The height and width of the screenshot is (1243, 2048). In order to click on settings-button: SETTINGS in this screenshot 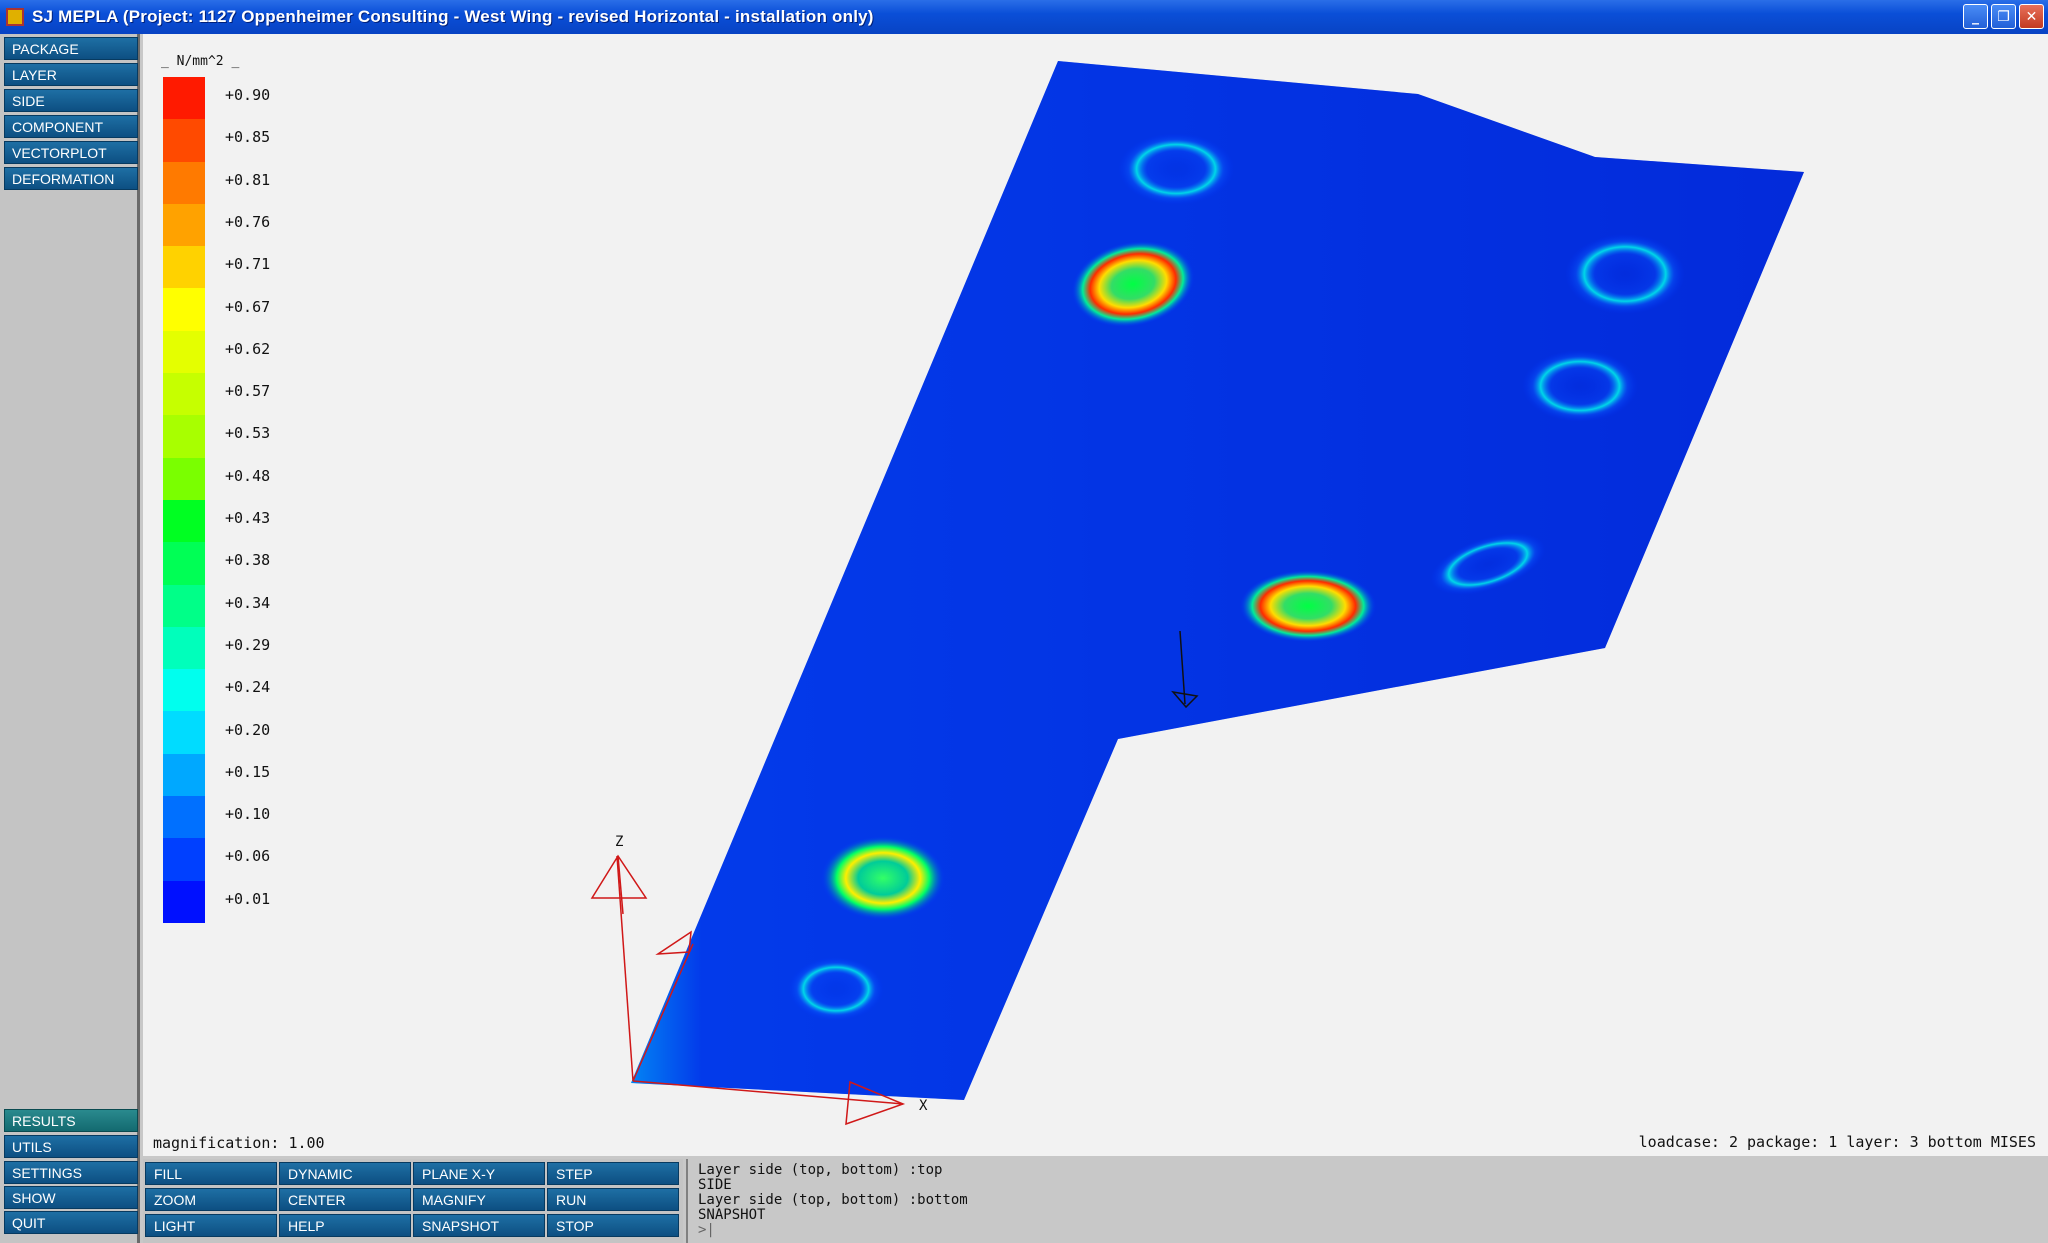, I will do `click(71, 1172)`.